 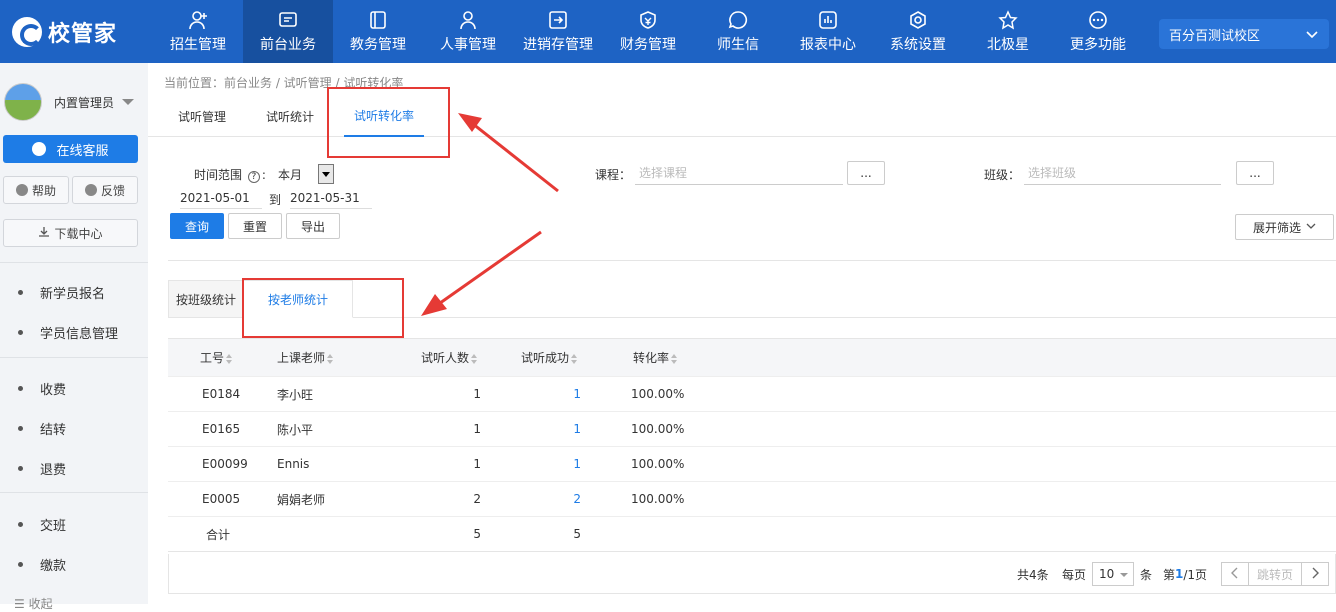 I want to click on header-label: 转化率, so click(x=651, y=358).